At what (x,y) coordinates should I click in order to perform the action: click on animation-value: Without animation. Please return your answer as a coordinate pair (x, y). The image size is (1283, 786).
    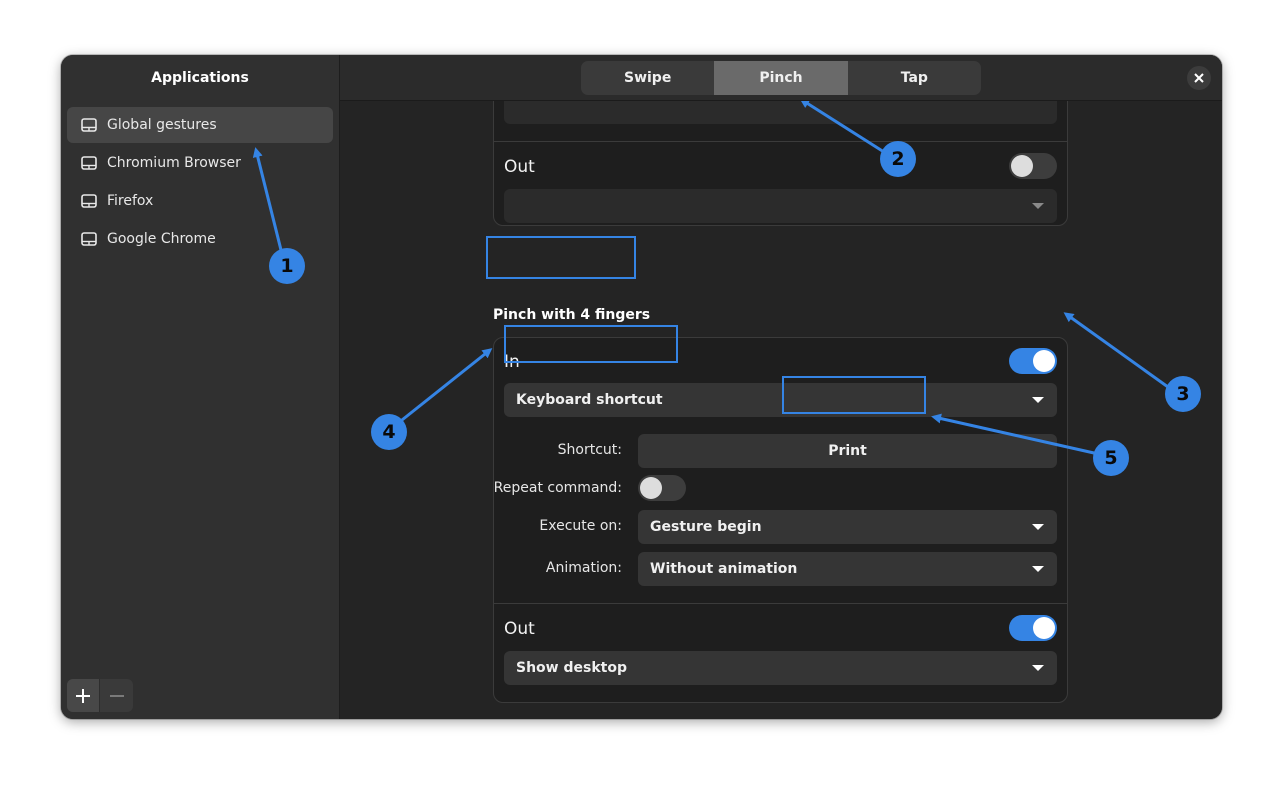
    Looking at the image, I should click on (724, 569).